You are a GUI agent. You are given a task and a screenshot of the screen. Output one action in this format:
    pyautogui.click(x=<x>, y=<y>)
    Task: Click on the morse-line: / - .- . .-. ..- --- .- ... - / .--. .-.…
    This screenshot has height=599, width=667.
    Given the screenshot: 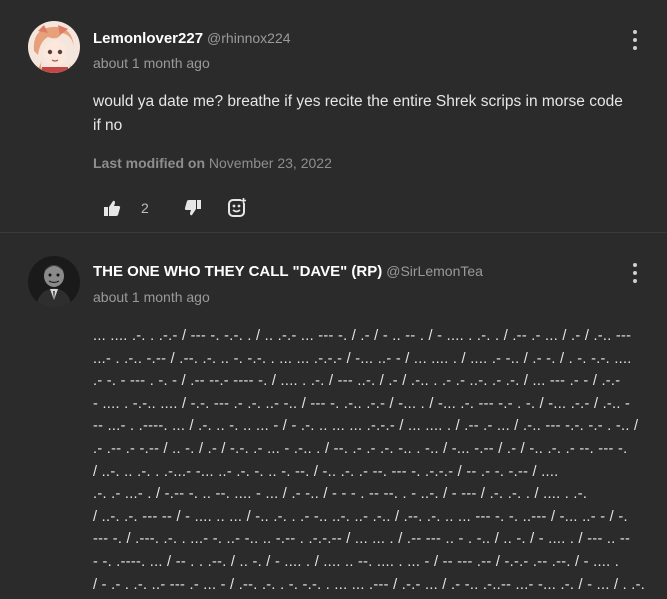 What is the action you would take?
    pyautogui.click(x=369, y=584)
    